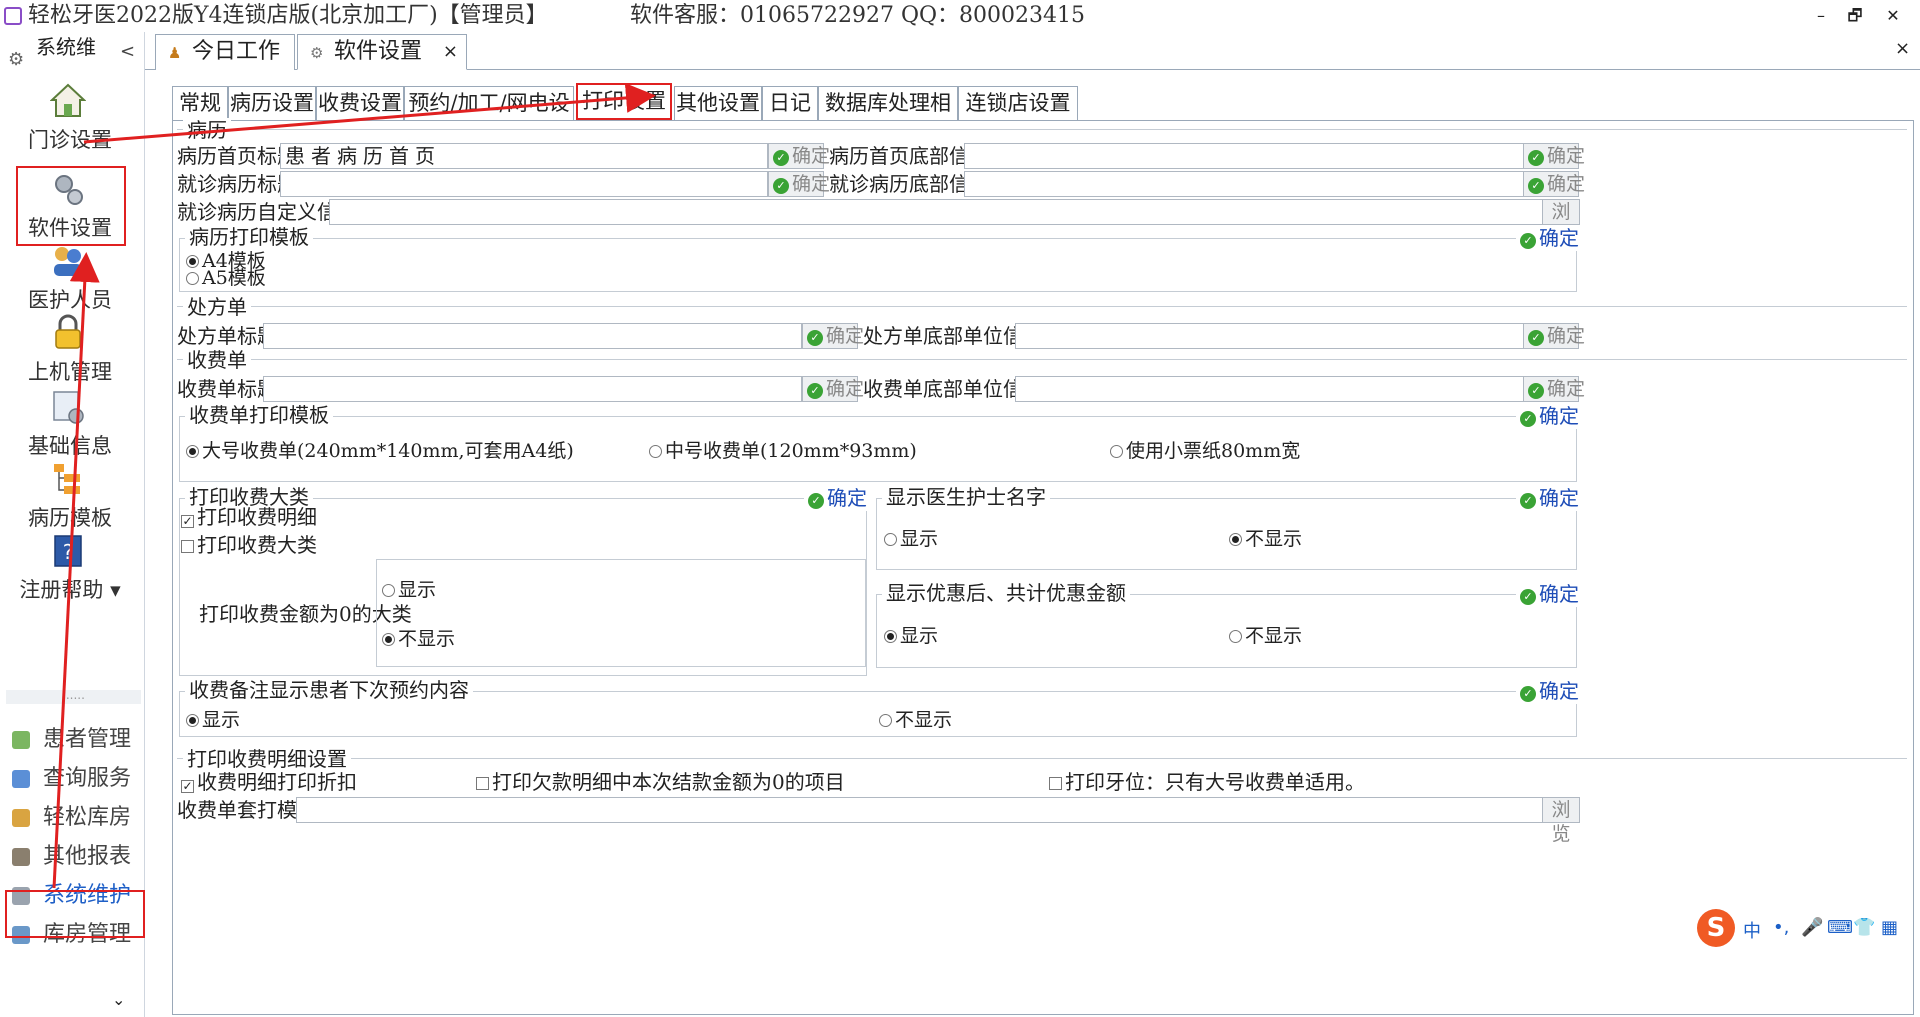  I want to click on tab-today-work: ♟ 今日工作, so click(225, 52).